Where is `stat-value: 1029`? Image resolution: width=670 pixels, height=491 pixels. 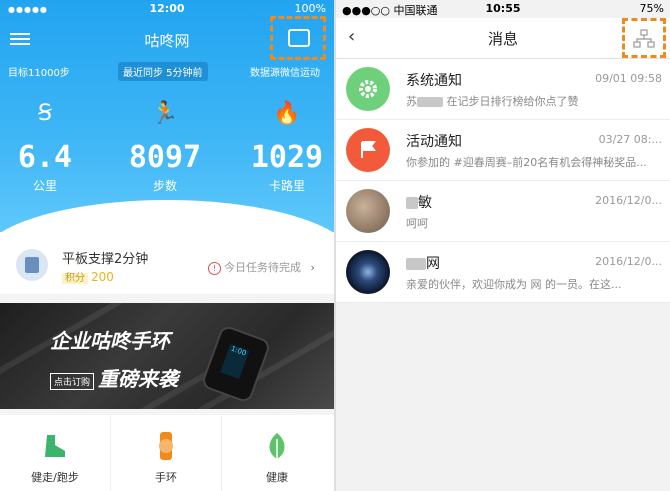
stat-value: 1029 is located at coordinates (287, 157).